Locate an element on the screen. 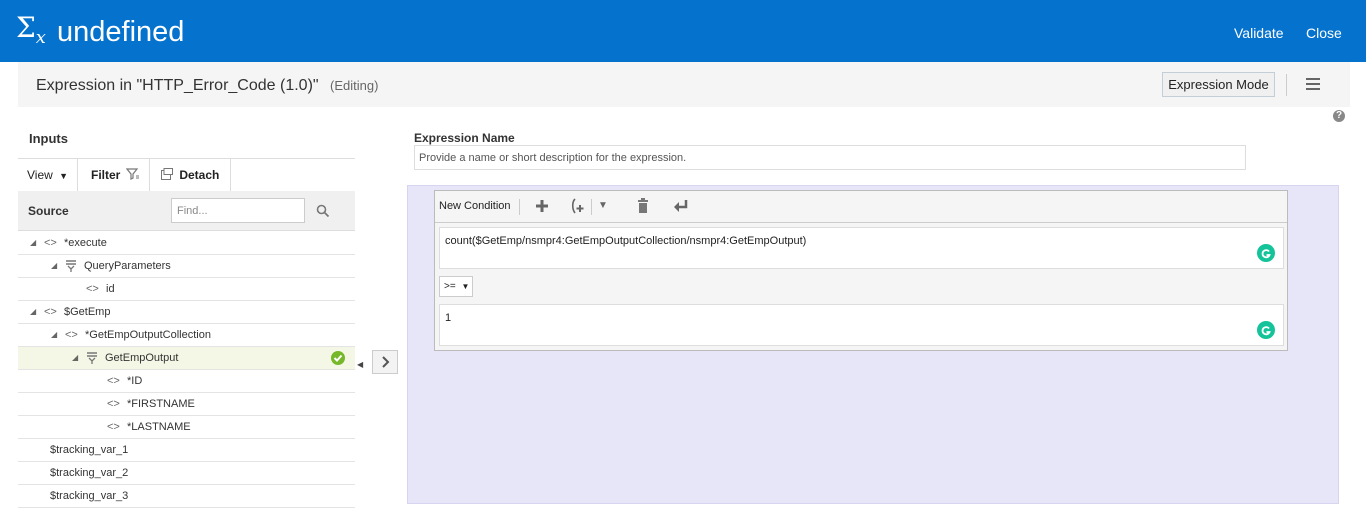 The width and height of the screenshot is (1366, 508). tree-row: <> *LASTNAME is located at coordinates (186, 427).